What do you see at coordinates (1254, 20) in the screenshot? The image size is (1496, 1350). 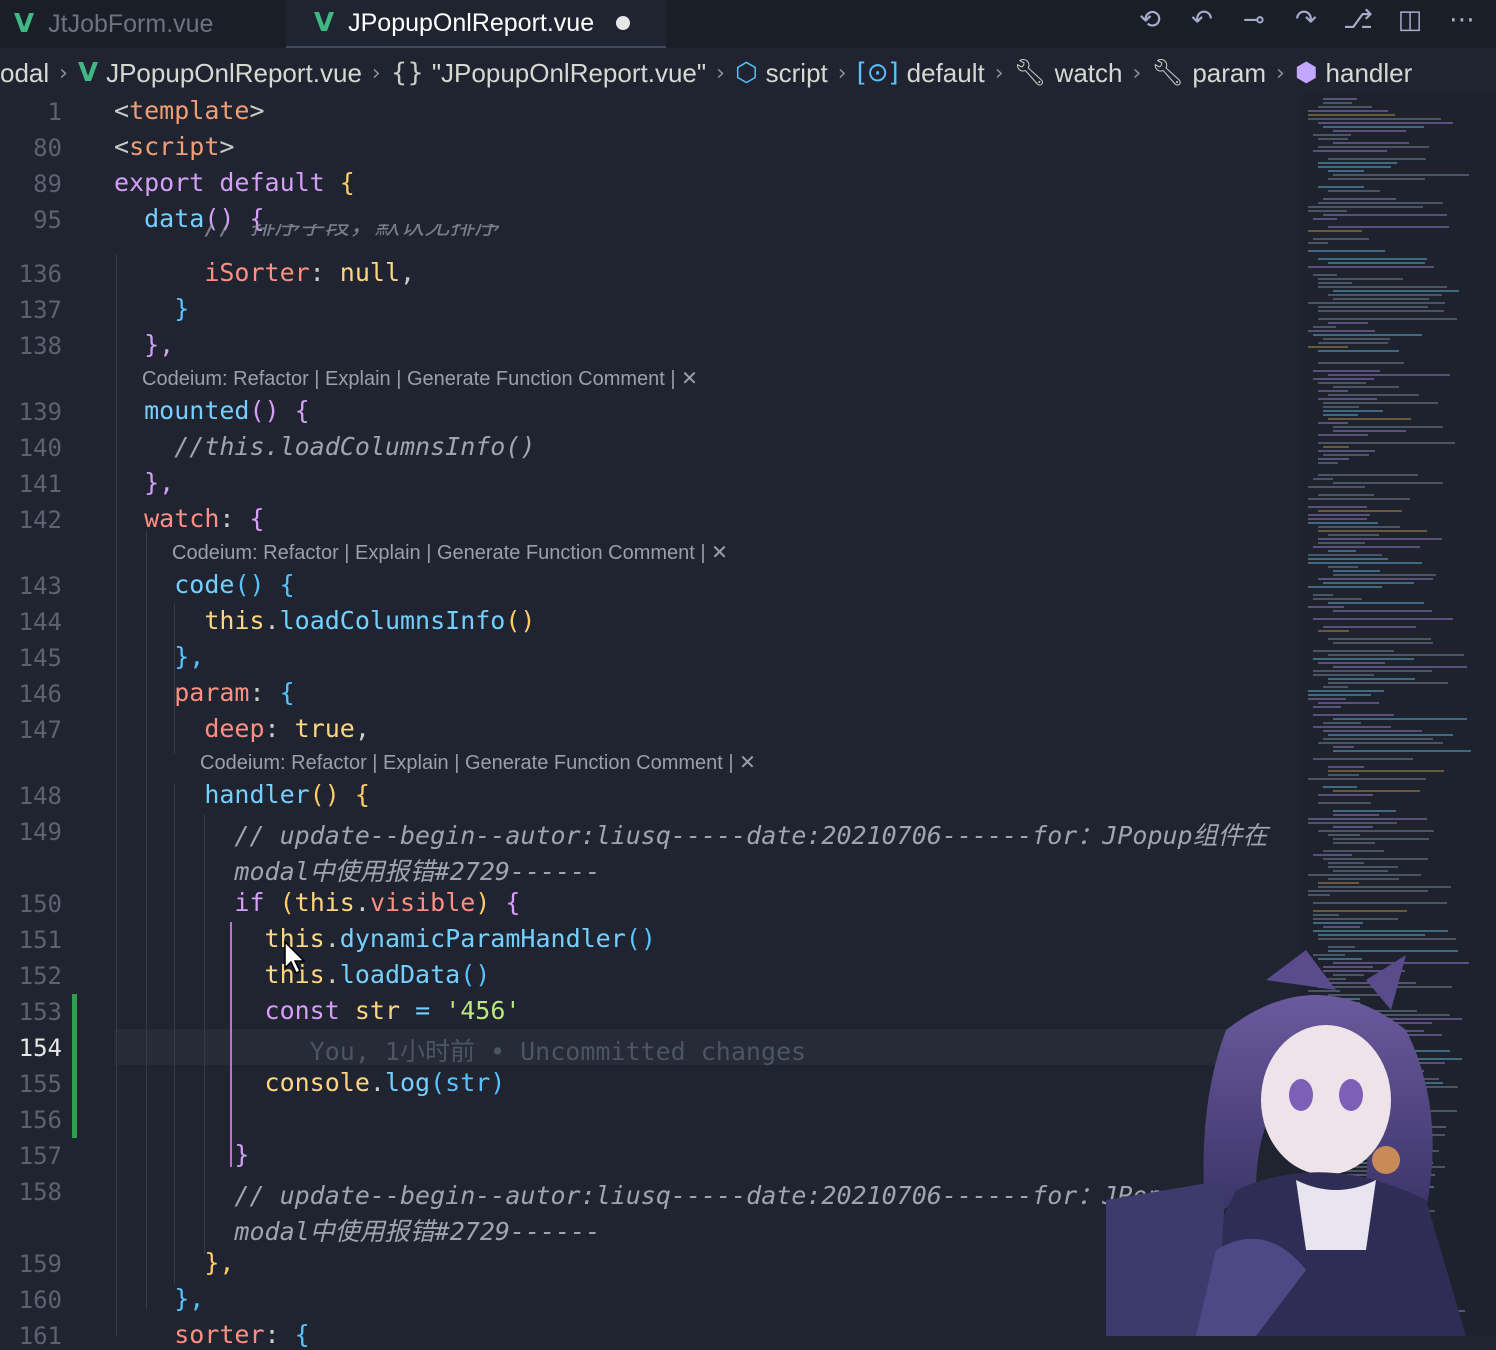 I see `commit-icon: ⊸` at bounding box center [1254, 20].